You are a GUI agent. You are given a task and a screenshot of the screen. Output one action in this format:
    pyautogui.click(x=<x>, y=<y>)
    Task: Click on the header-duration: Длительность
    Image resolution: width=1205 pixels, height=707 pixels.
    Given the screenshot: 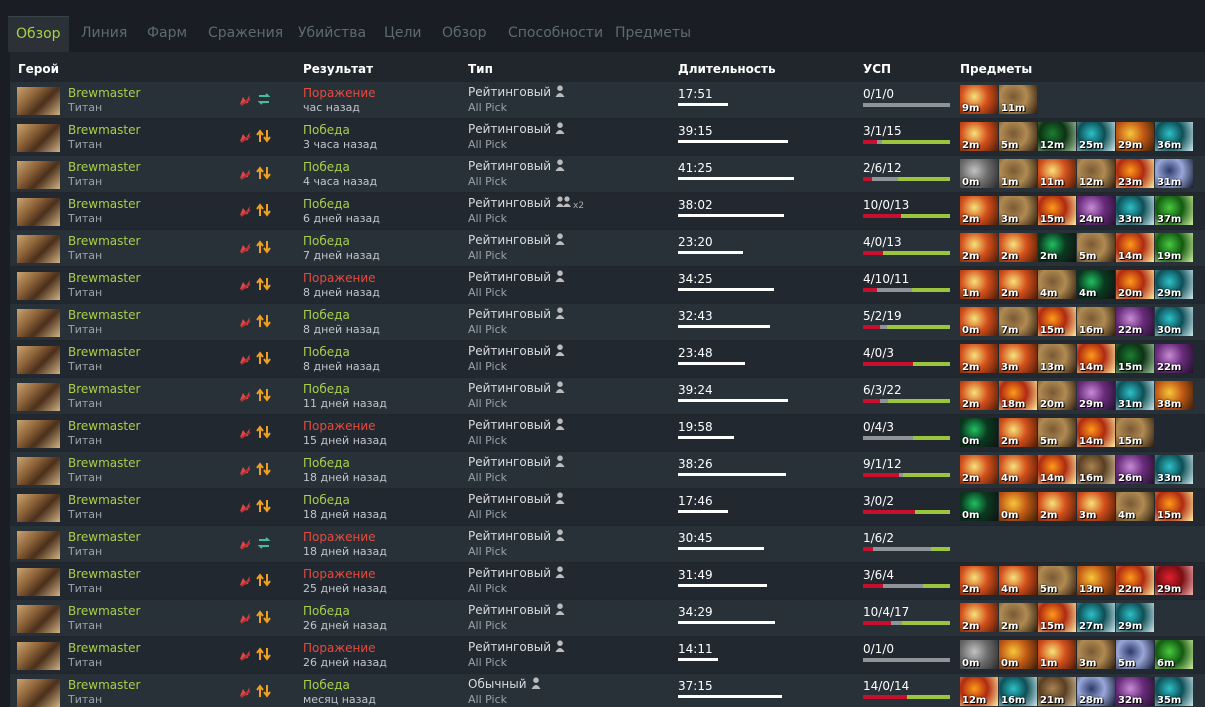 What is the action you would take?
    pyautogui.click(x=727, y=69)
    